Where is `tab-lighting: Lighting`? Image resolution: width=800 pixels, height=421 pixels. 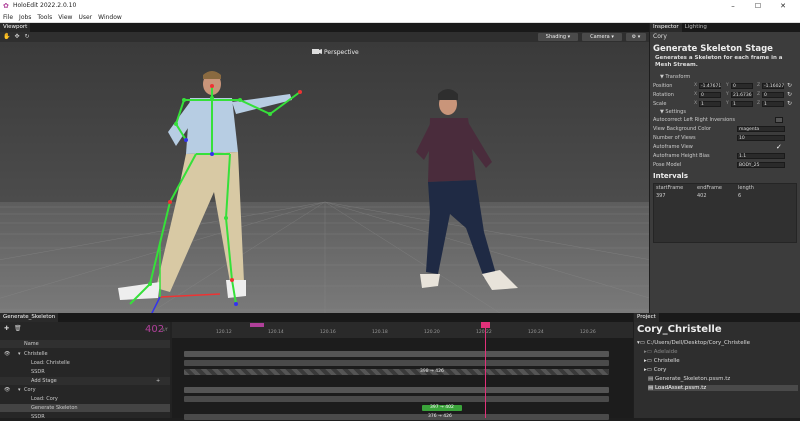
tab-lighting: Lighting is located at coordinates (696, 27).